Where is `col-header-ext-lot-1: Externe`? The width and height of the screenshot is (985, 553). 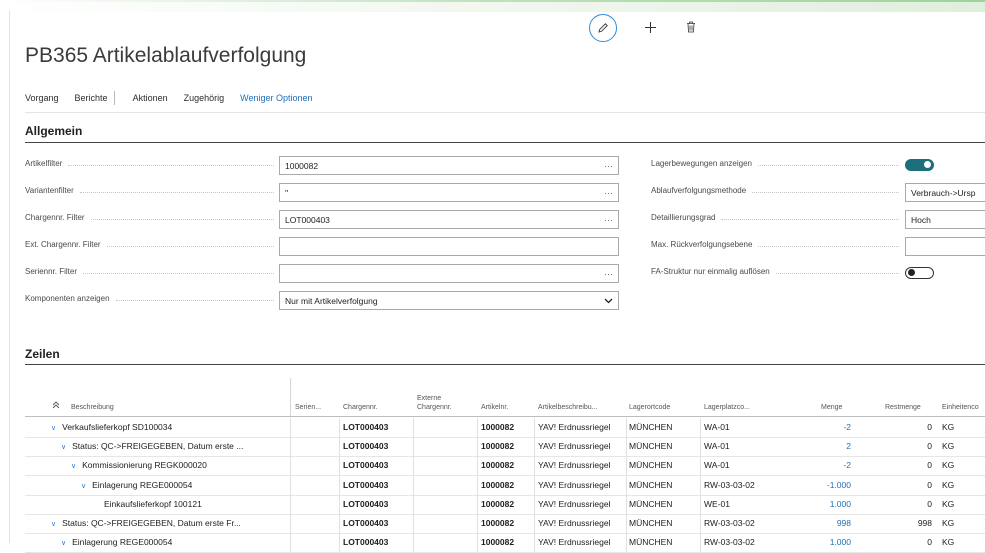
col-header-ext-lot-1: Externe is located at coordinates (429, 398).